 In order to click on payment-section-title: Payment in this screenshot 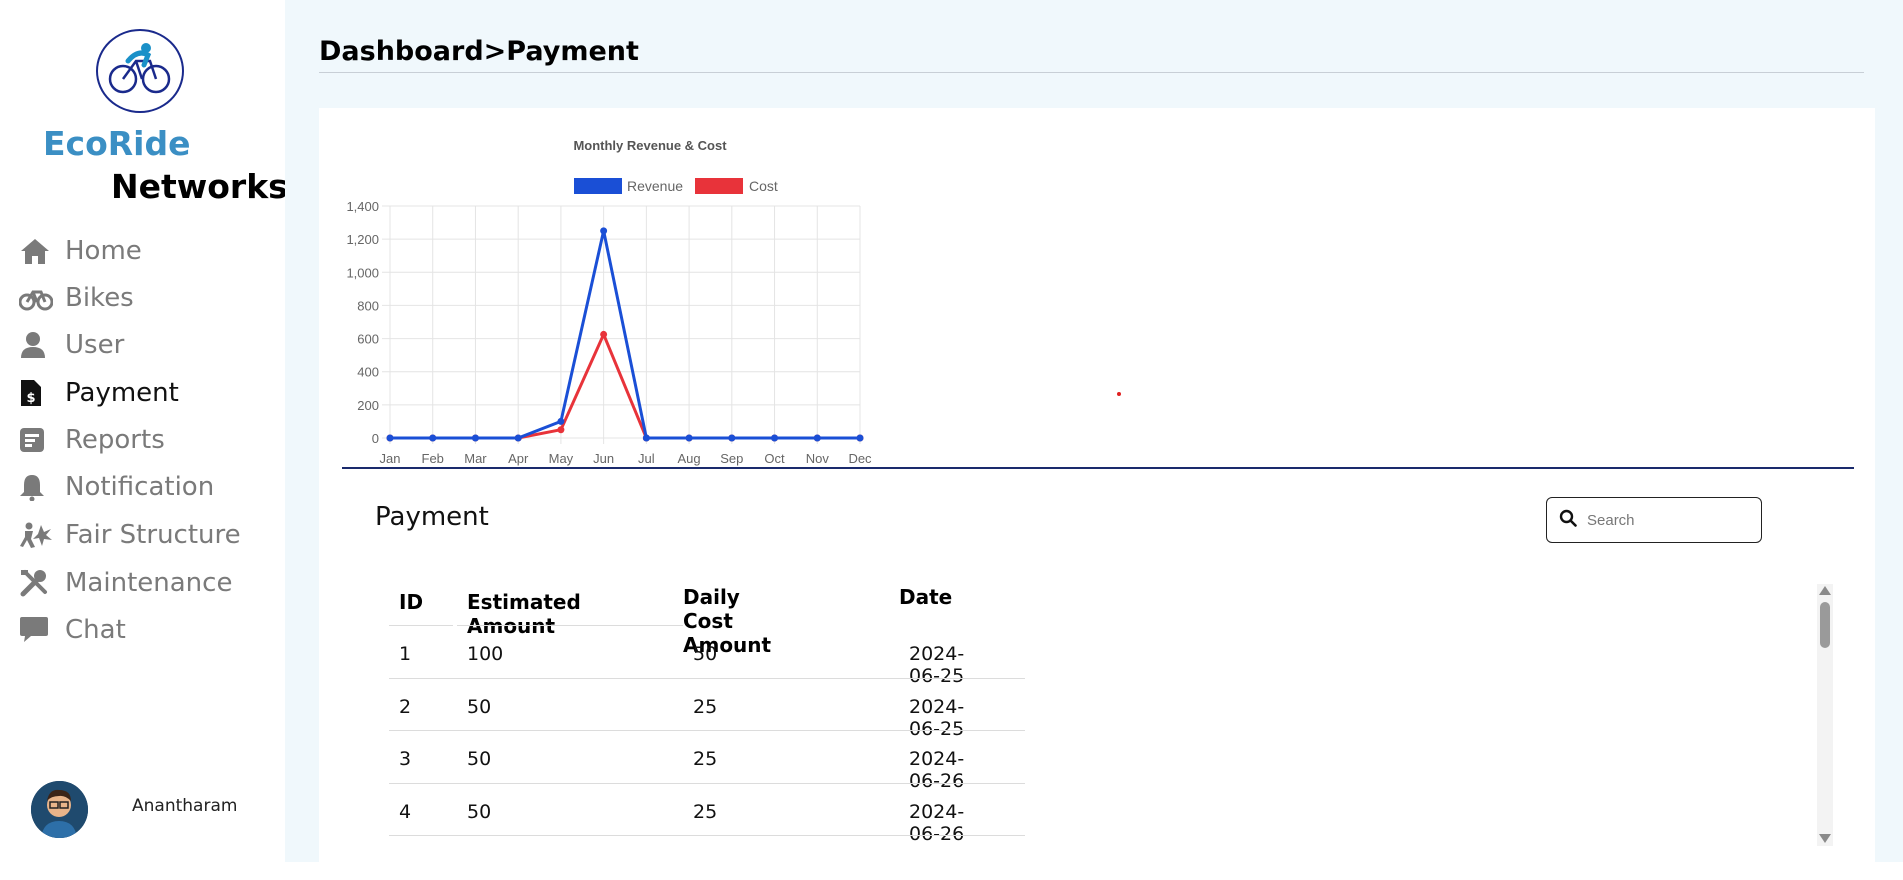, I will do `click(432, 517)`.